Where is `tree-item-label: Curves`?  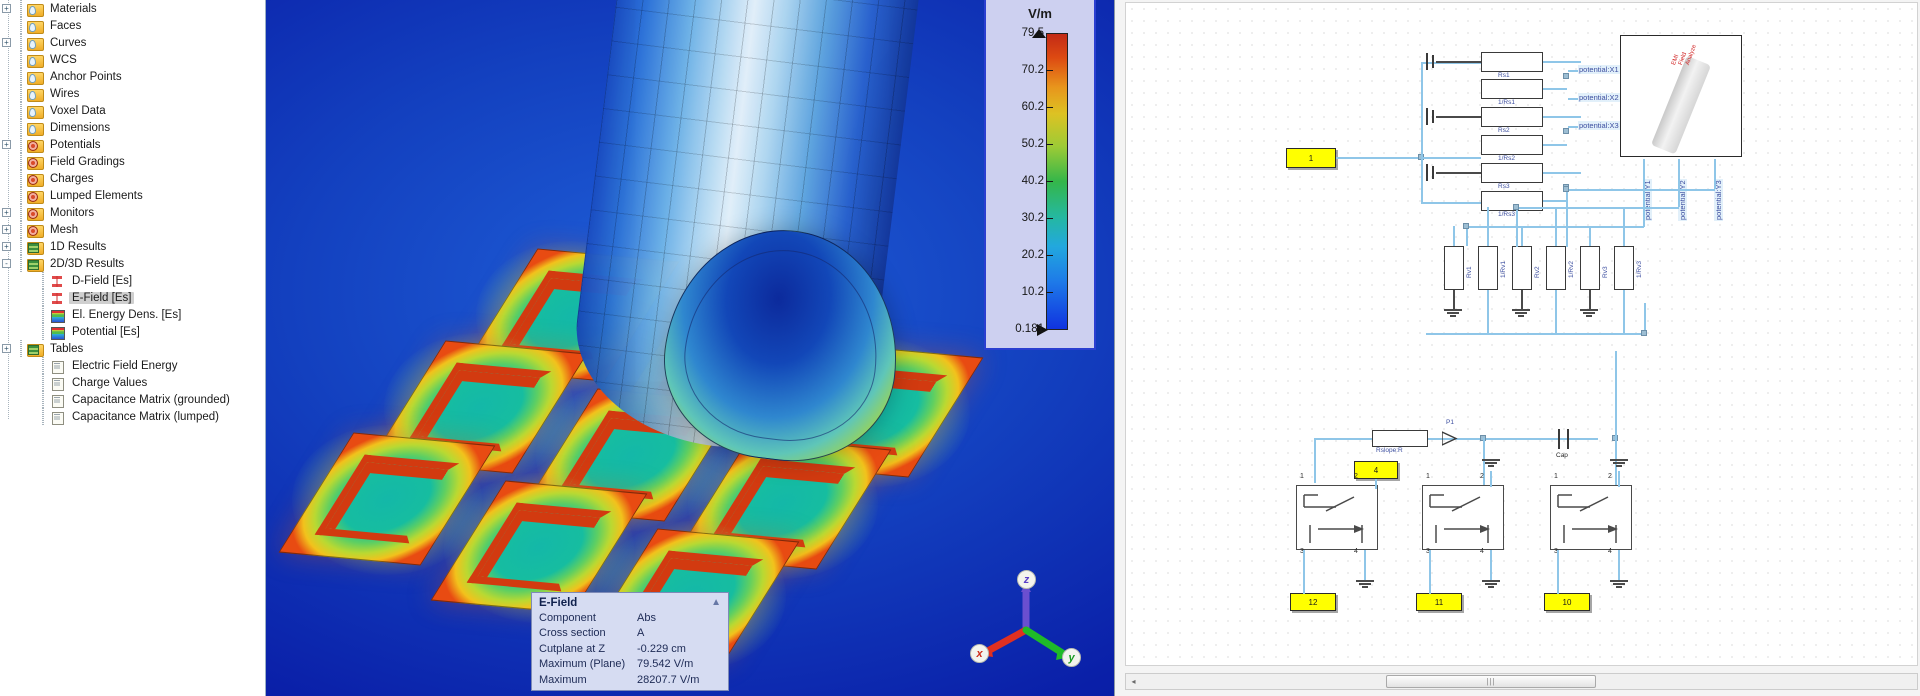 tree-item-label: Curves is located at coordinates (68, 42).